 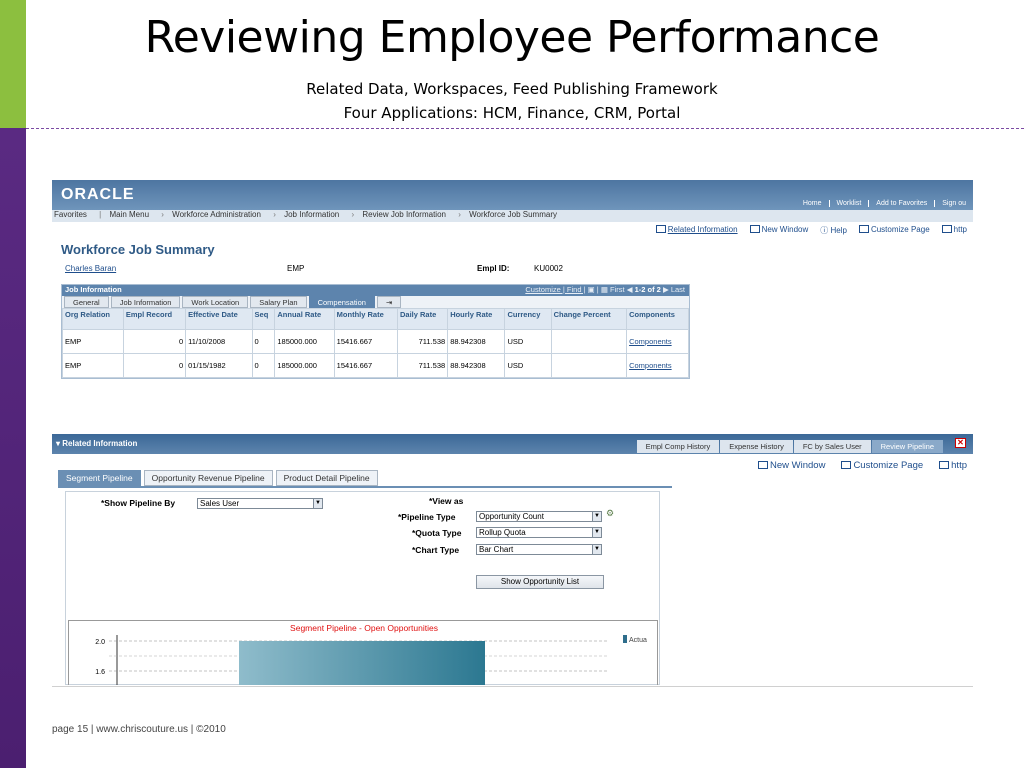 What do you see at coordinates (278, 302) in the screenshot?
I see `tab-salary-plan: Salary Plan` at bounding box center [278, 302].